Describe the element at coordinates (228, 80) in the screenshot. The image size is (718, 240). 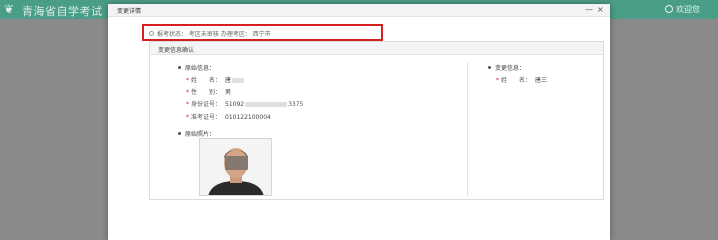
I see `original-name-value: 唐` at that location.